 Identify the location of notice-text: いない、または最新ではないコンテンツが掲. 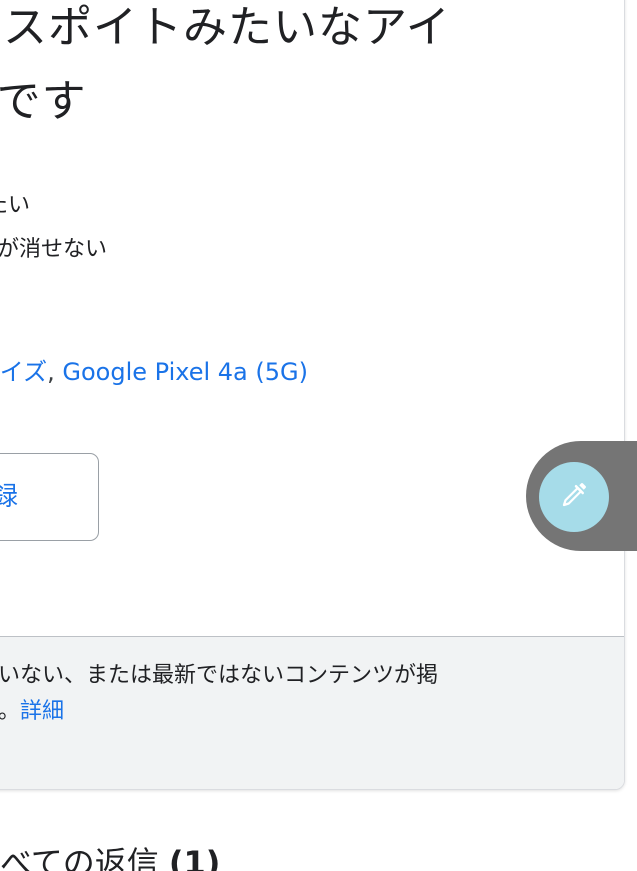
(219, 675).